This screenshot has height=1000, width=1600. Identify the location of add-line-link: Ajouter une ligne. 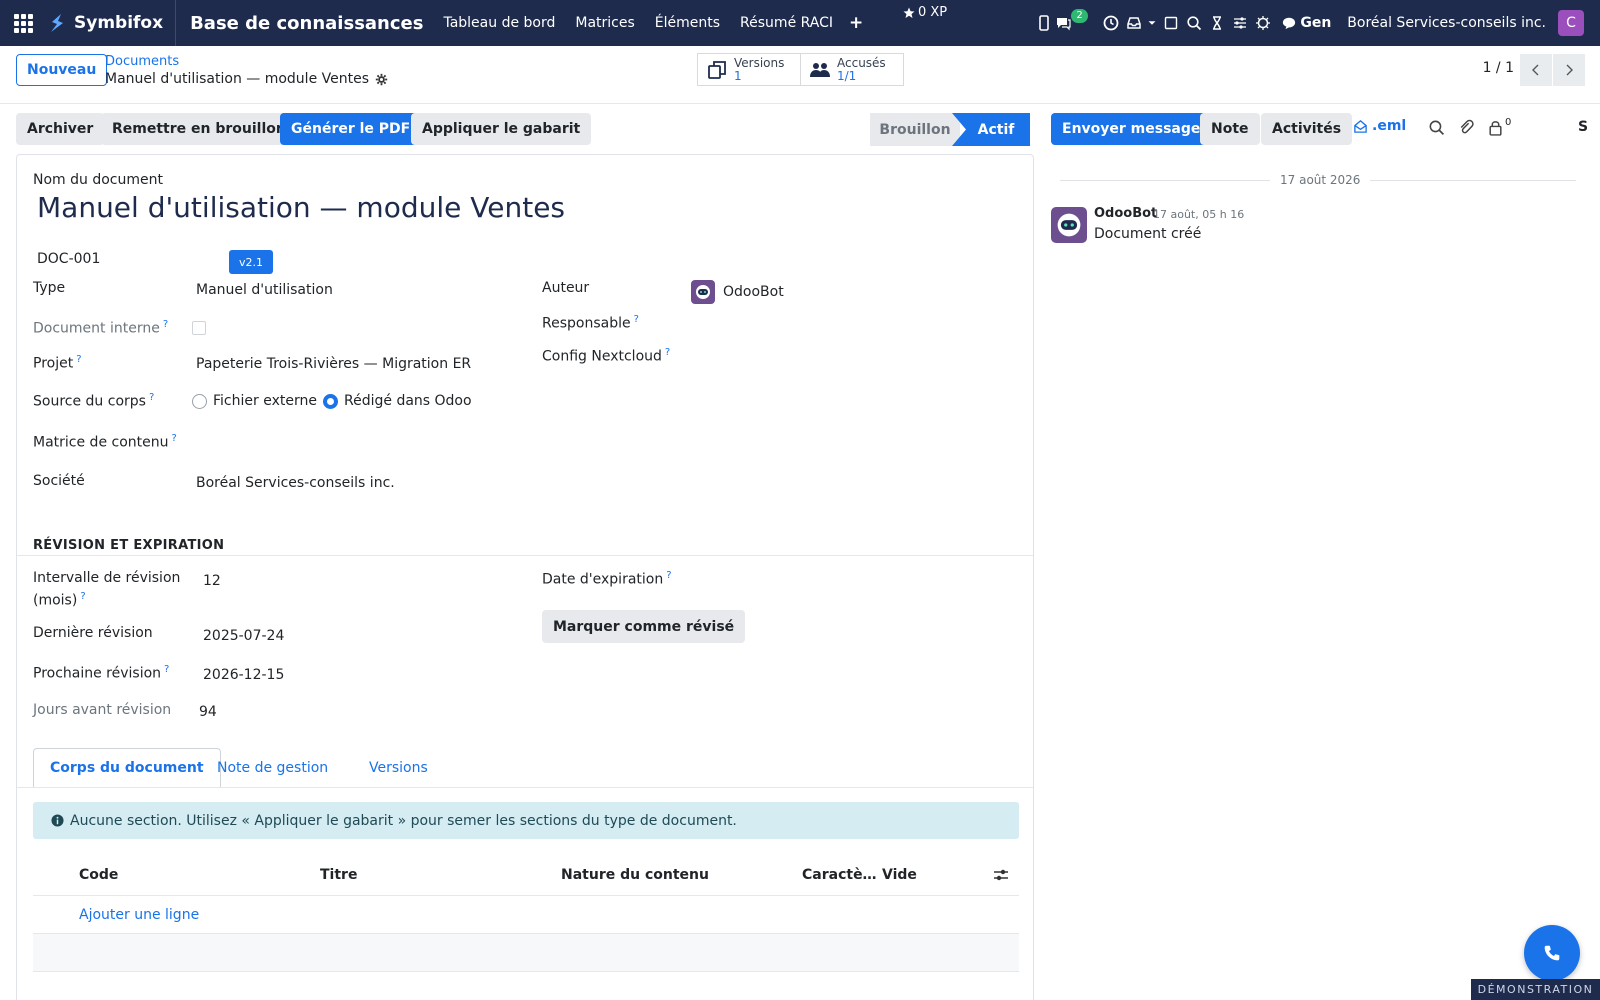
(139, 915).